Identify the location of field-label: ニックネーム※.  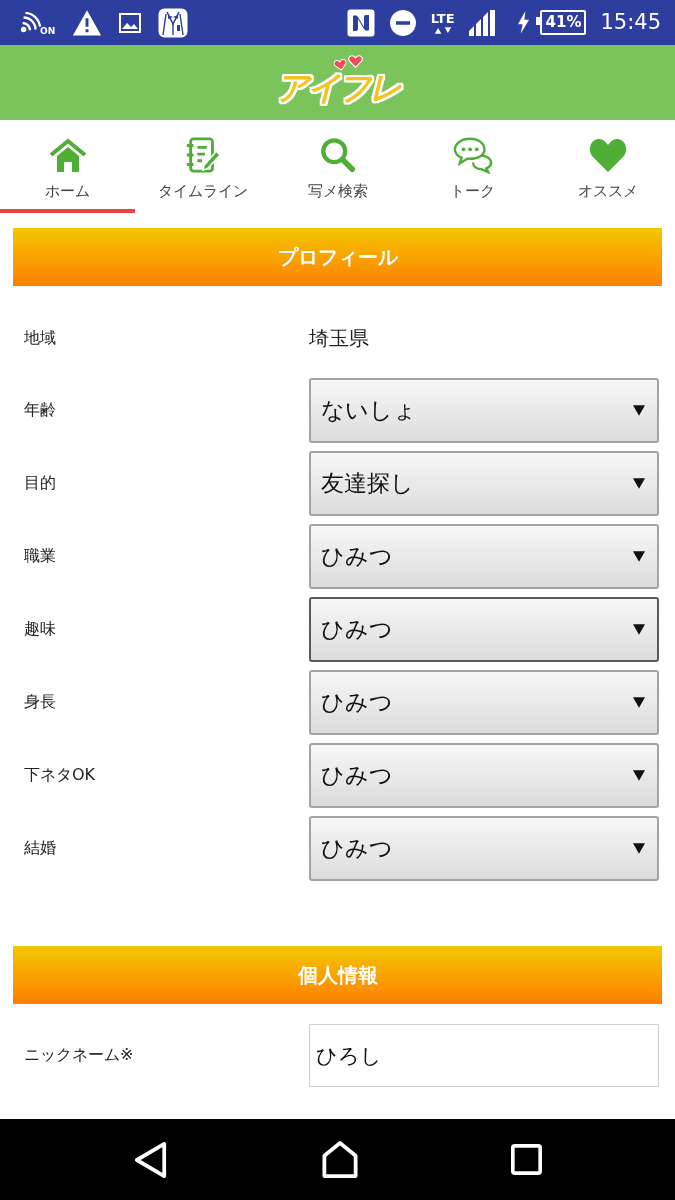
(78, 1055).